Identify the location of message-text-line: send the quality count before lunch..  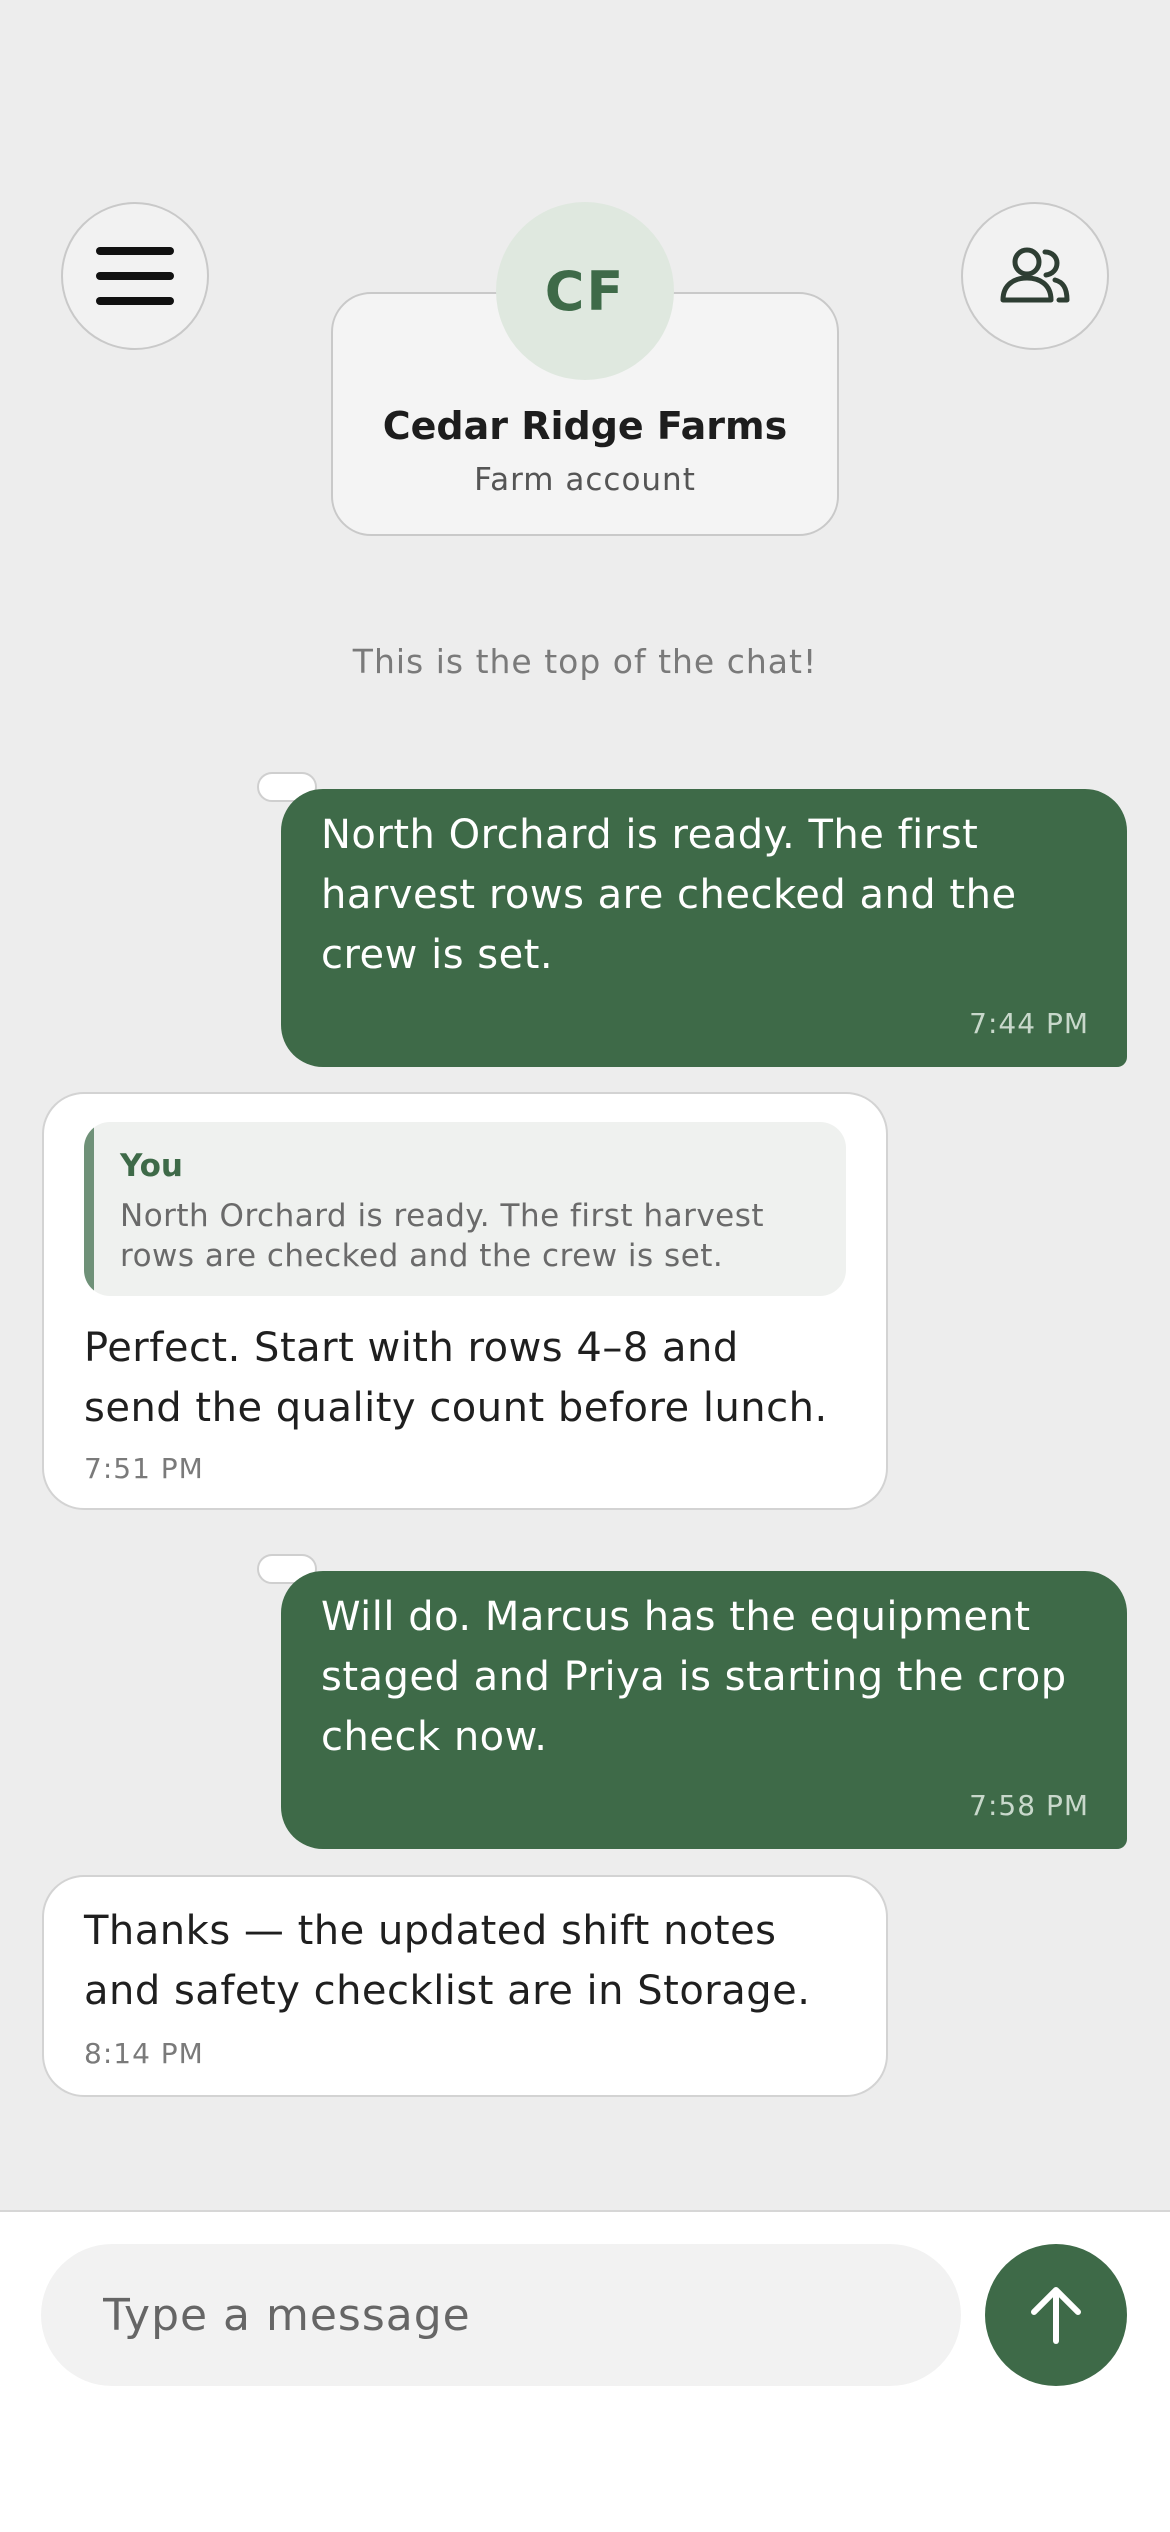
(456, 1408).